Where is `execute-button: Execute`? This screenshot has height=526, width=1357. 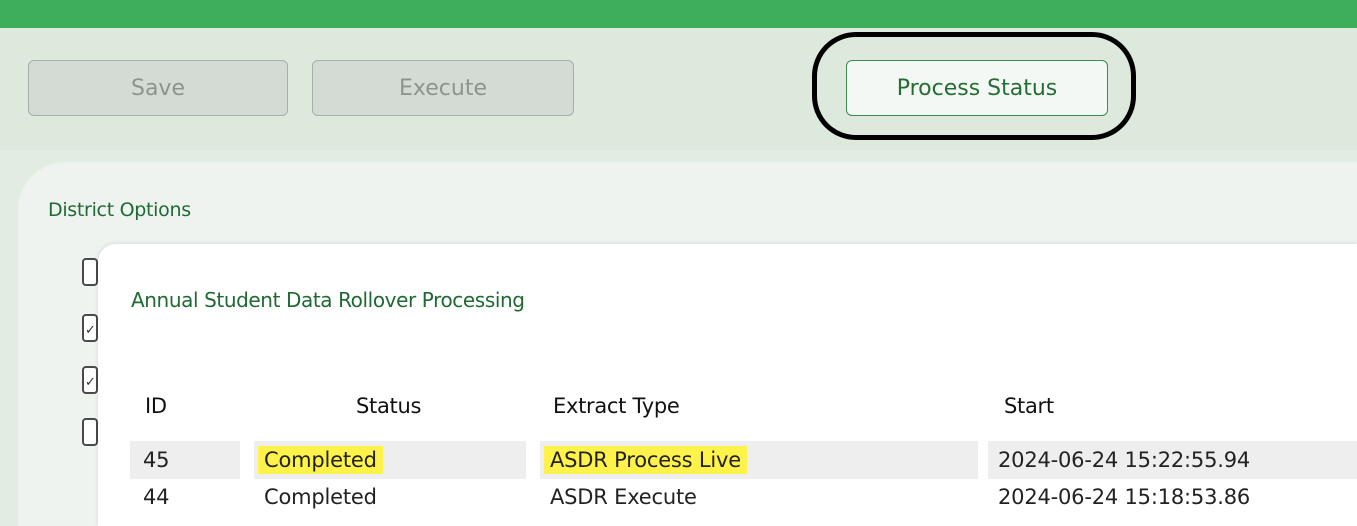
execute-button: Execute is located at coordinates (443, 88).